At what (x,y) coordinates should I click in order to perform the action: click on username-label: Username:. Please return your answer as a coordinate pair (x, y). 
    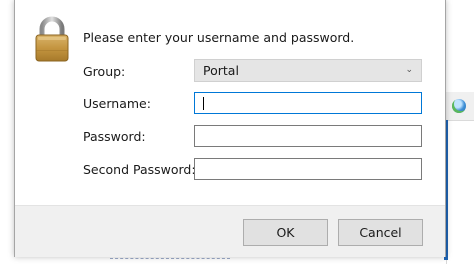
    Looking at the image, I should click on (117, 103).